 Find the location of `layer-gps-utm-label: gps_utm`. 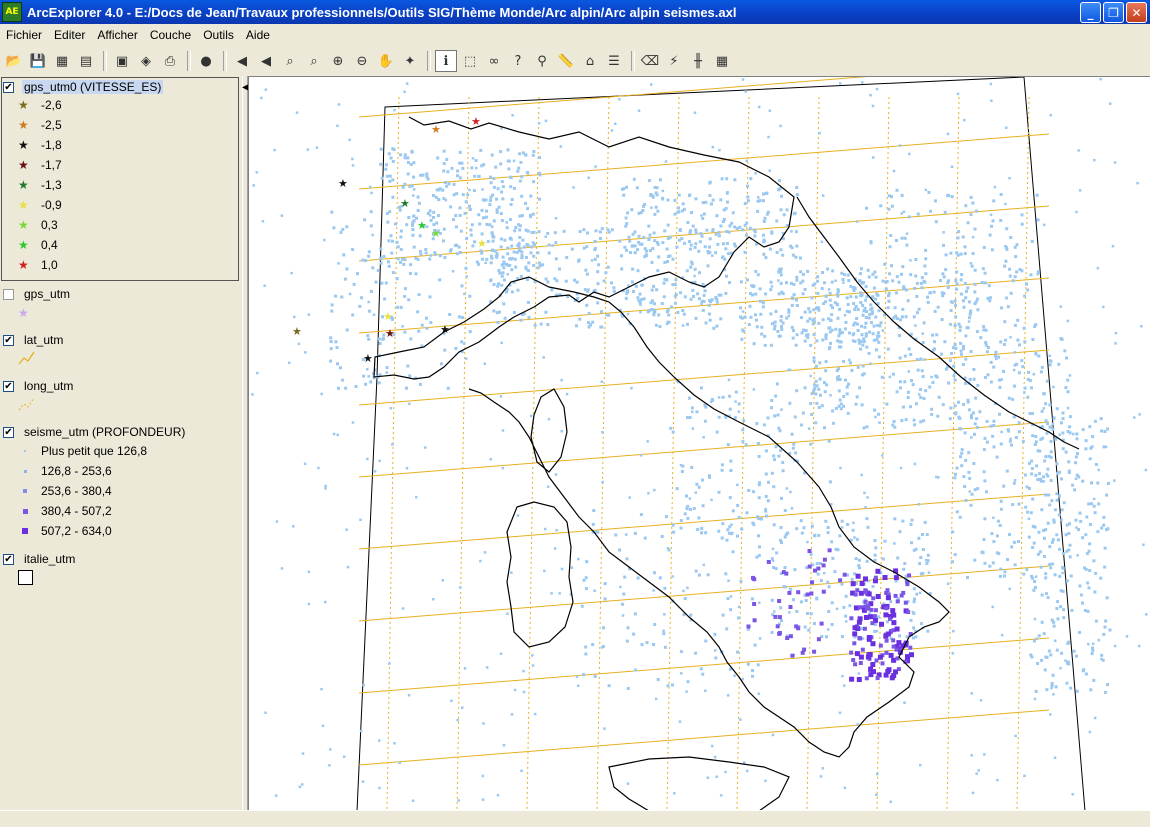

layer-gps-utm-label: gps_utm is located at coordinates (47, 294).